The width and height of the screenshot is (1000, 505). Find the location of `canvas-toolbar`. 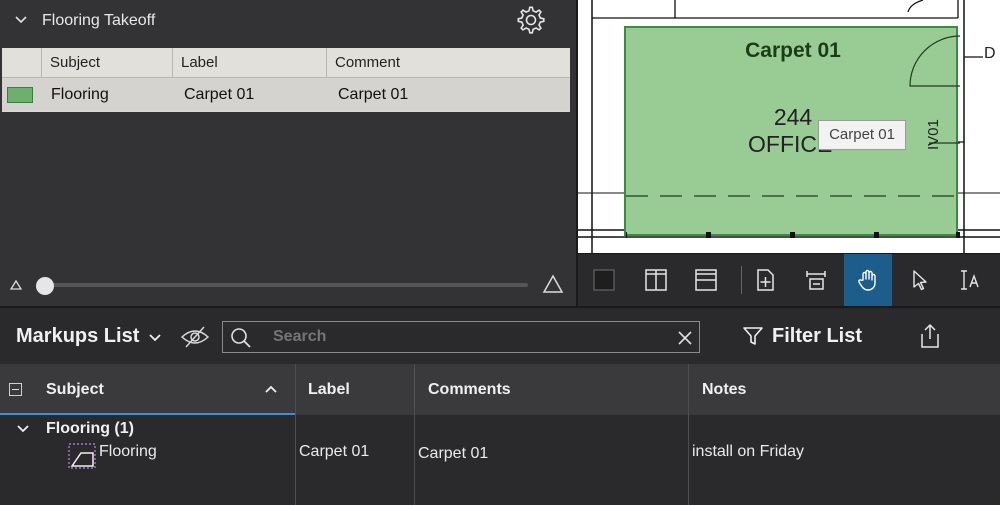

canvas-toolbar is located at coordinates (789, 280).